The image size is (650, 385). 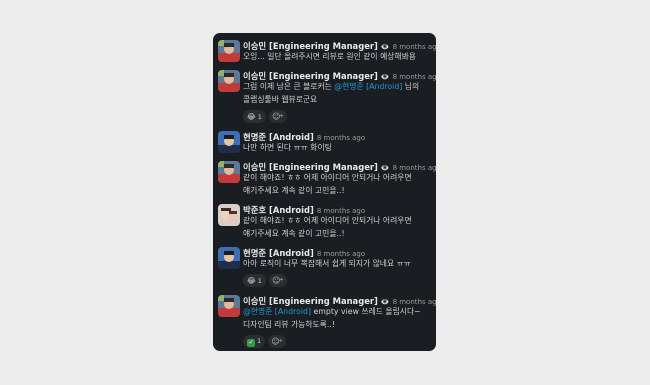 I want to click on check-mark-icon: ✓, so click(x=251, y=343).